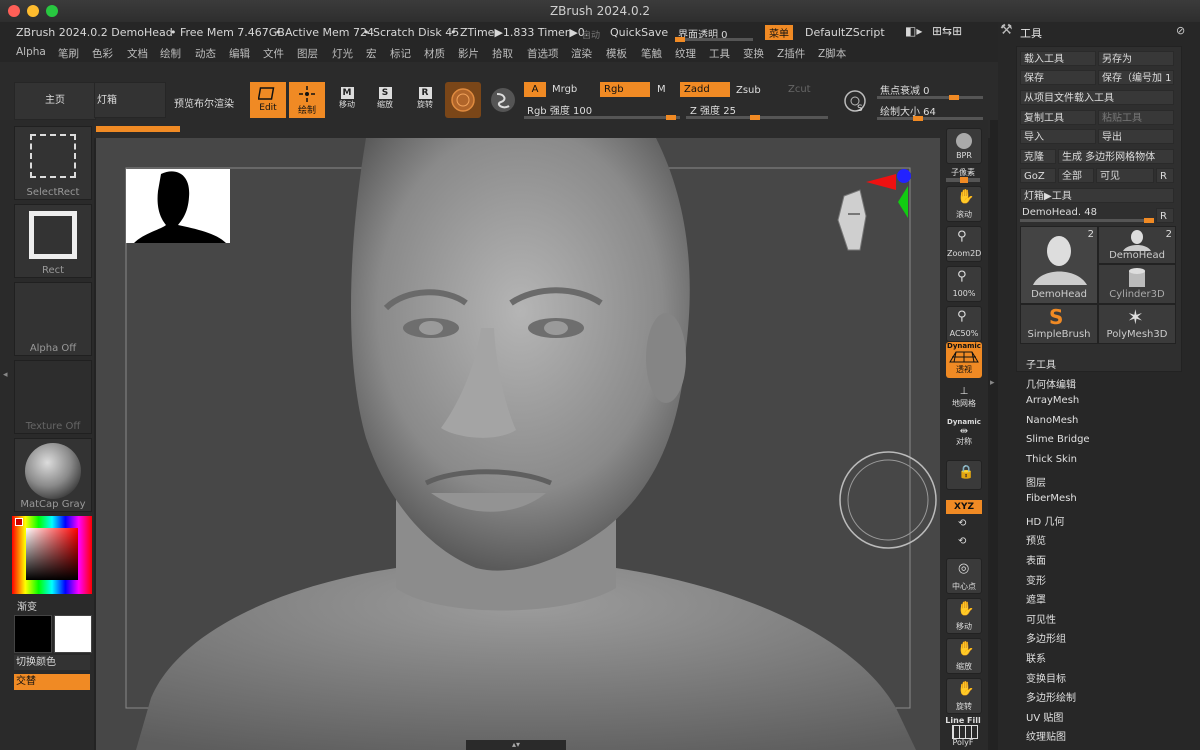 This screenshot has height=750, width=1200. What do you see at coordinates (1137, 324) in the screenshot?
I see `polymesh3d-thumb: ✶ PolyMesh3D` at bounding box center [1137, 324].